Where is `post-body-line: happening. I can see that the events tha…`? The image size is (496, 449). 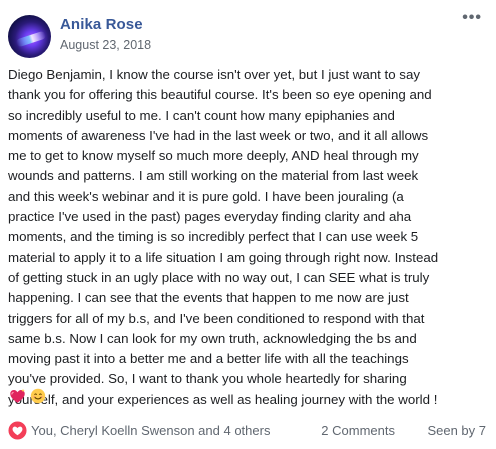
post-body-line: happening. I can see that the events tha… is located at coordinates (208, 298).